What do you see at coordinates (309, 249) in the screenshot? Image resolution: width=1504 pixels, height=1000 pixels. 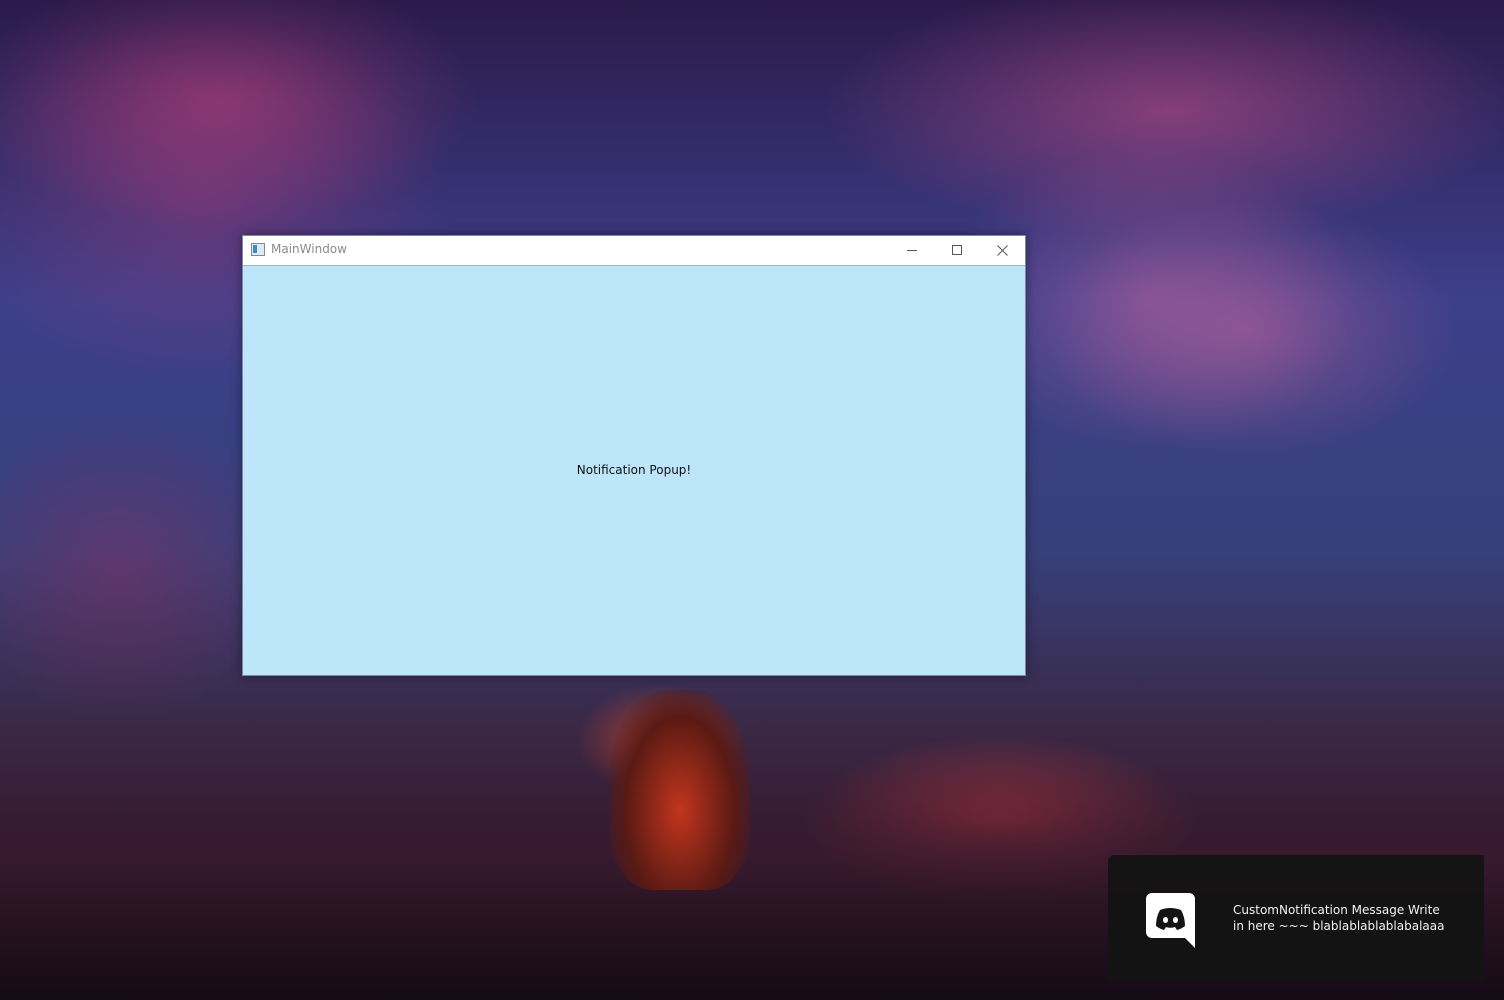 I see `window-title: MainWindow` at bounding box center [309, 249].